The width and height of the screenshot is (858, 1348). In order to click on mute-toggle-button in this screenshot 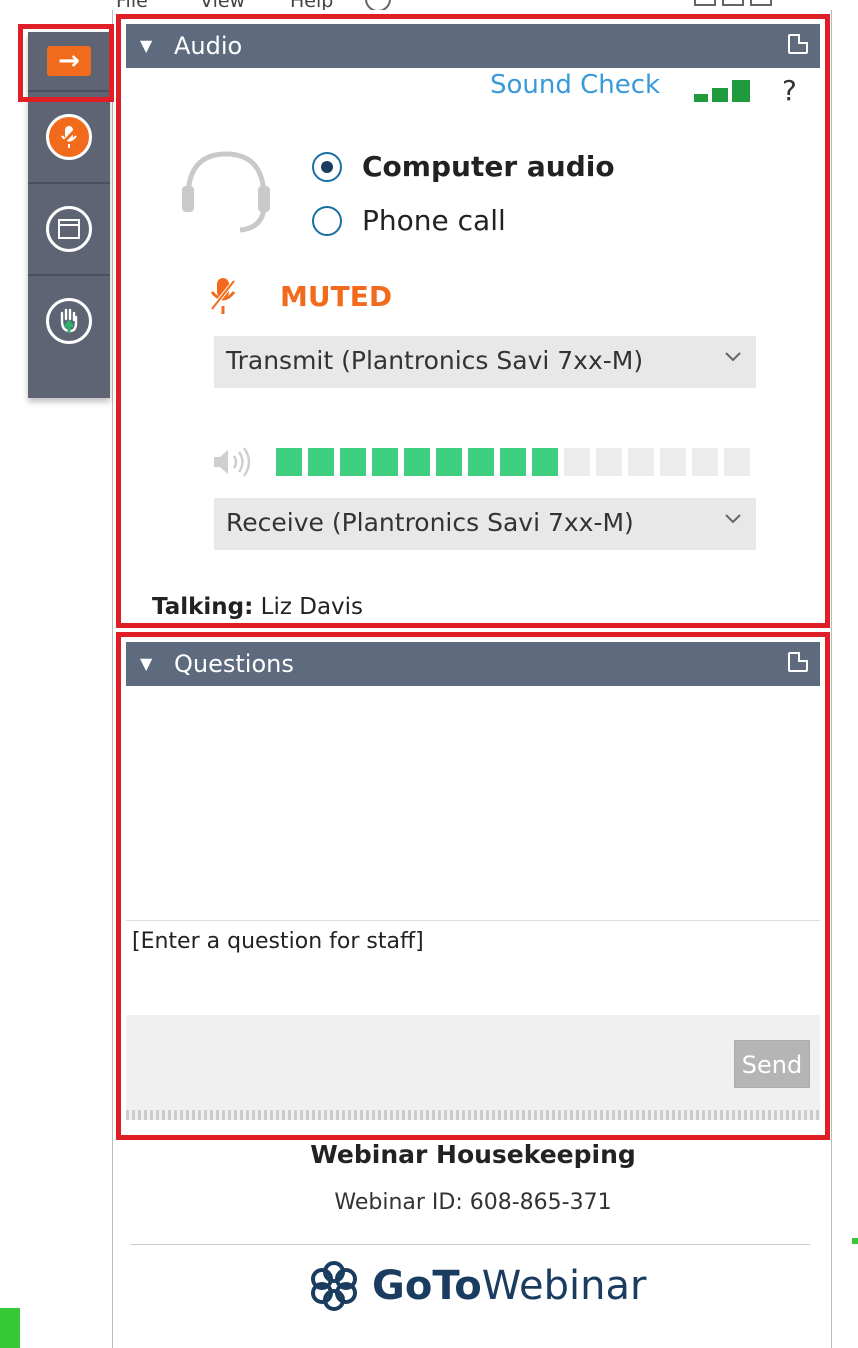, I will do `click(69, 138)`.